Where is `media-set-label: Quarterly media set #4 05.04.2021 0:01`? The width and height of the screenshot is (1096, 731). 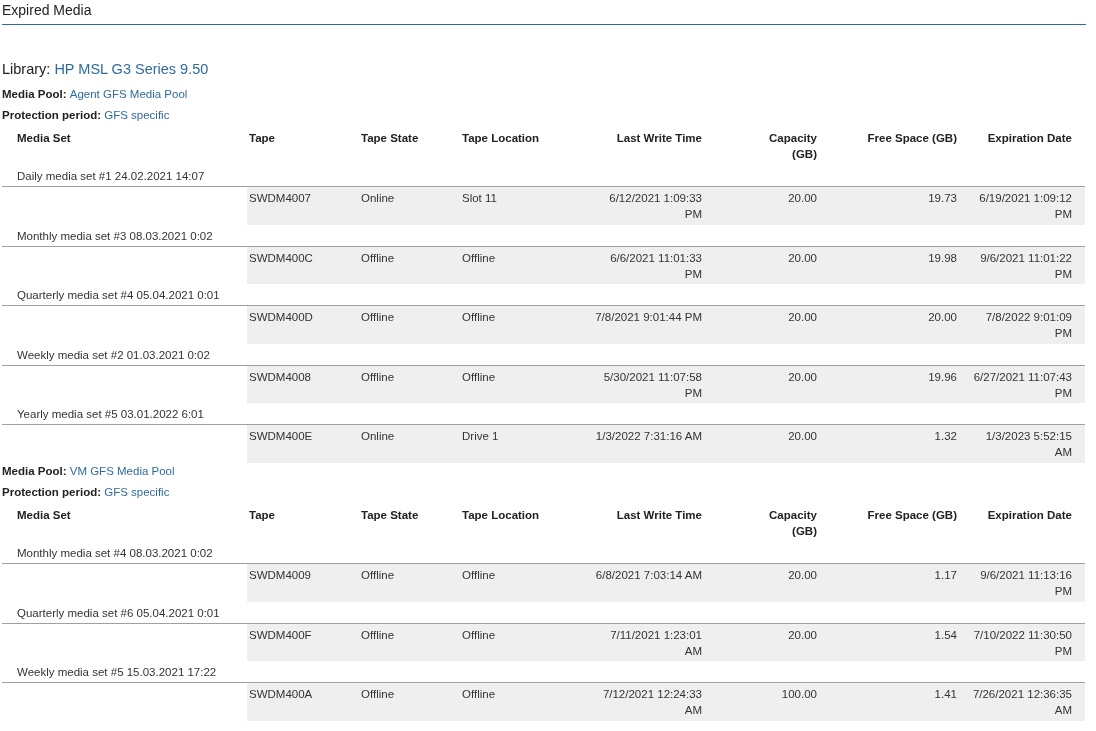
media-set-label: Quarterly media set #4 05.04.2021 0:01 is located at coordinates (543, 295).